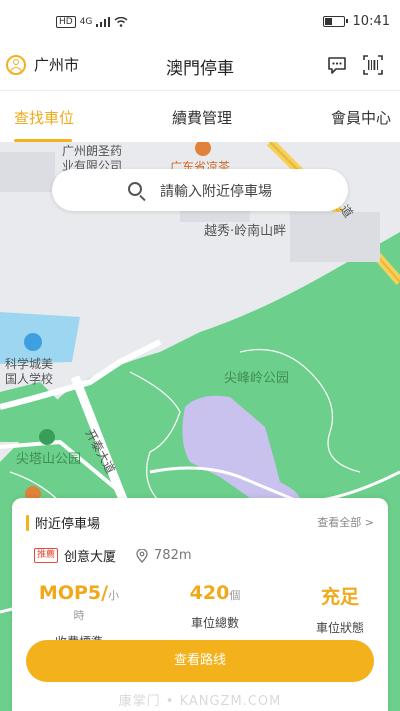  Describe the element at coordinates (361, 117) in the screenshot. I see `tab-member-center: 會員中心` at that location.